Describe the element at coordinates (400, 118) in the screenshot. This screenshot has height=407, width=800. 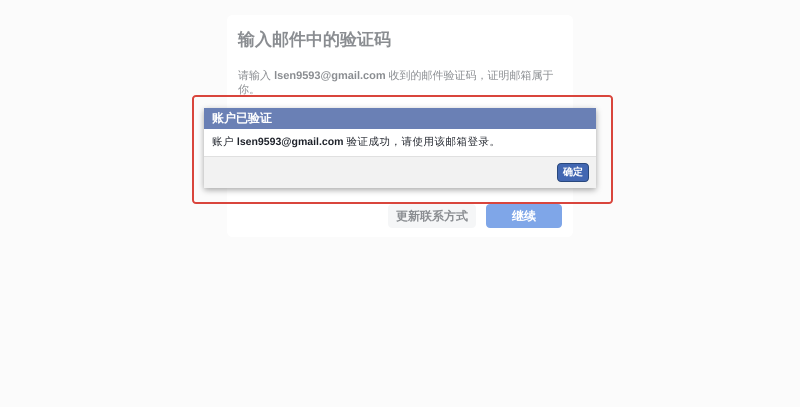
I see `dialog-title: 账户已验证` at that location.